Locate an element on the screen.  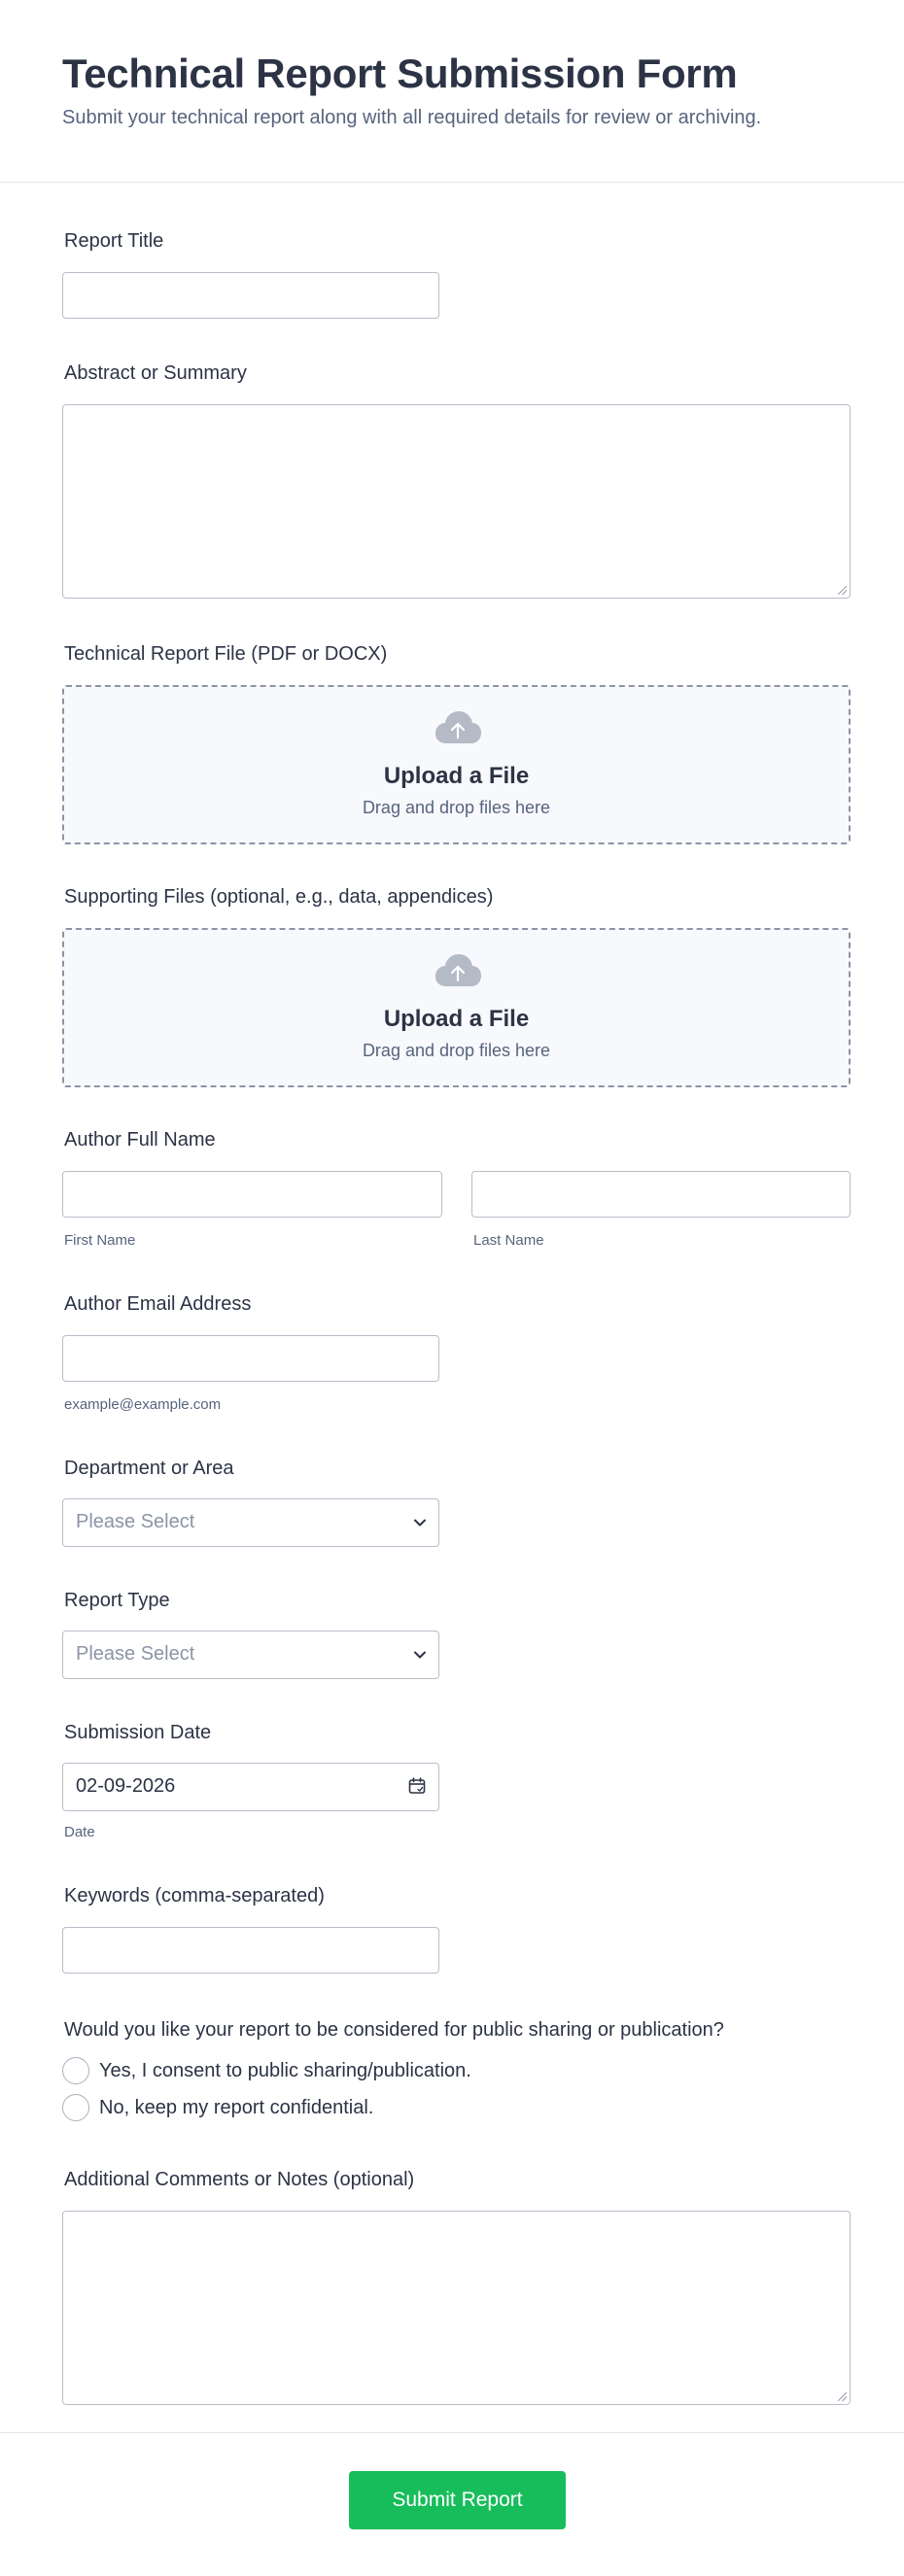
last-name-sublabel: Last Name is located at coordinates (508, 1240).